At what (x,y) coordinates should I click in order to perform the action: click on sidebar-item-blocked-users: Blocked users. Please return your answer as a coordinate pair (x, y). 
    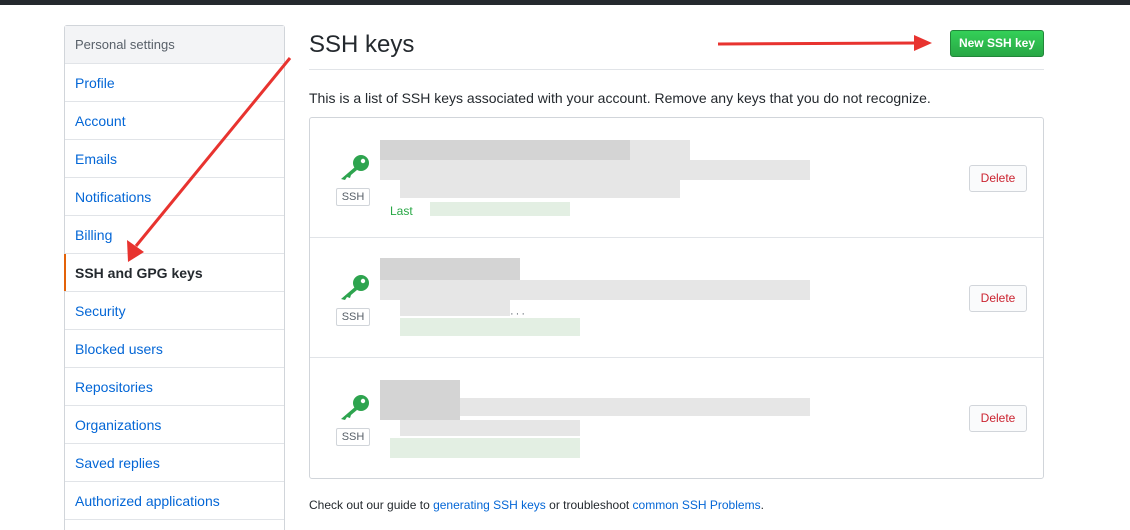
    Looking at the image, I should click on (174, 349).